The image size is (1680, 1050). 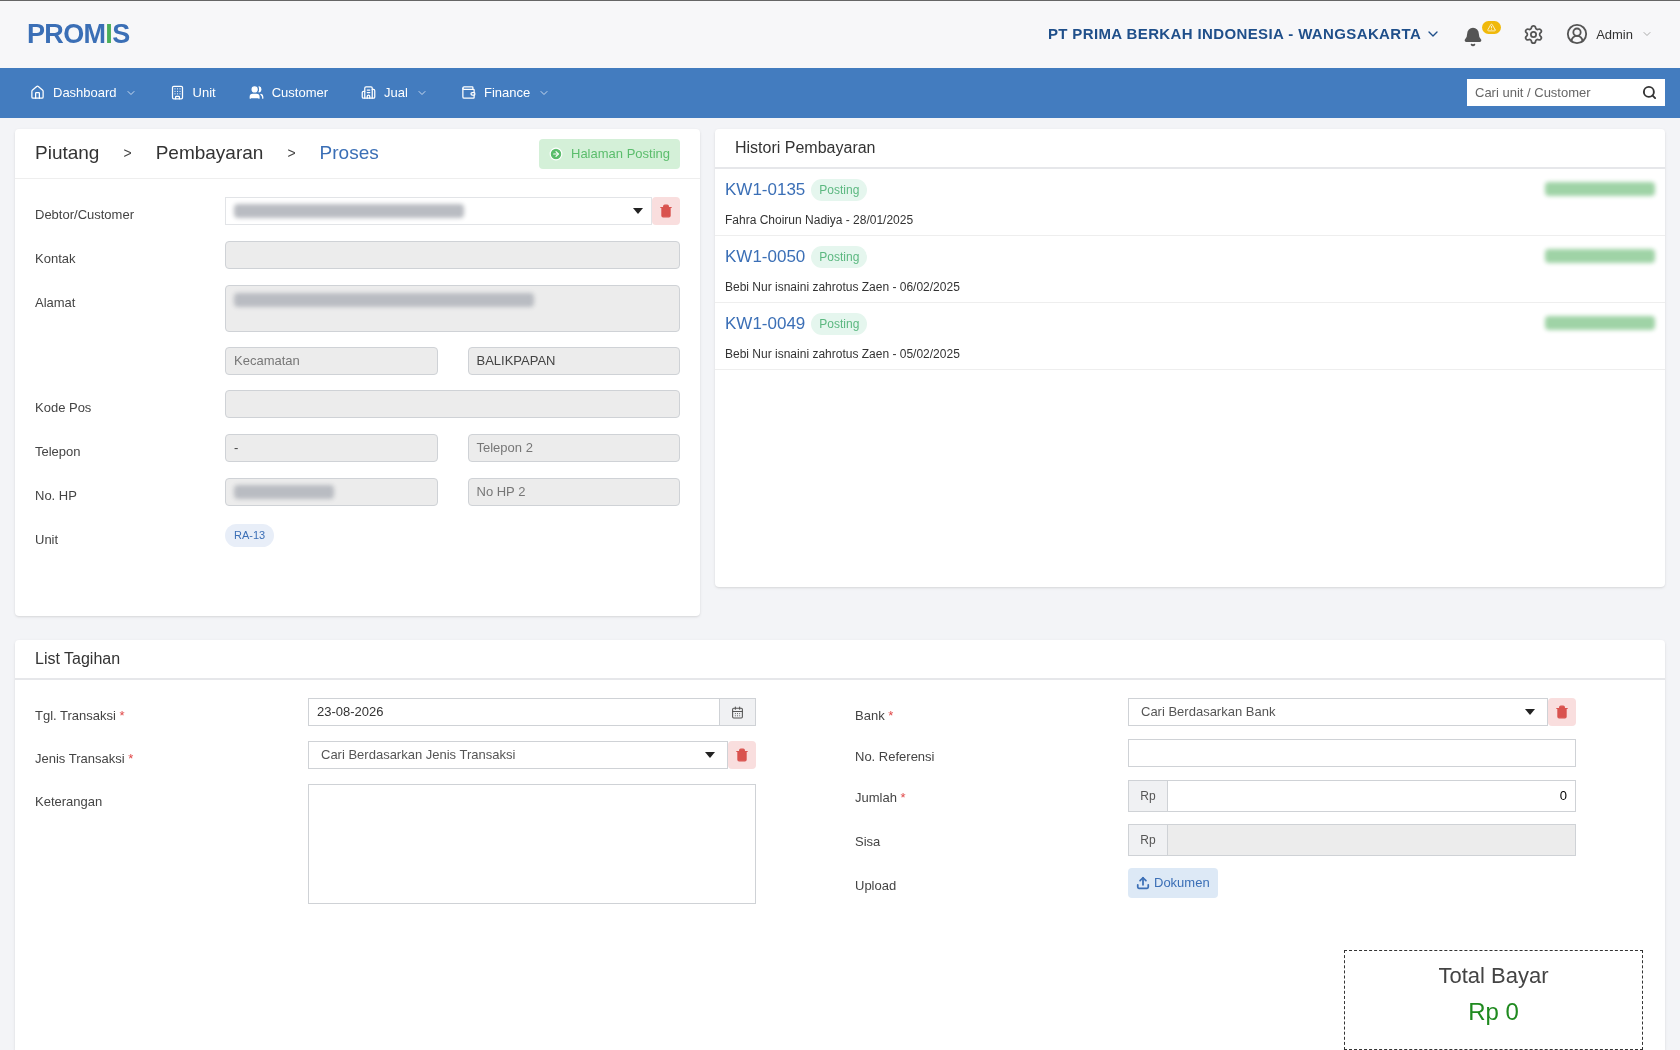 I want to click on receipt-link: KW1-0050, so click(x=765, y=257).